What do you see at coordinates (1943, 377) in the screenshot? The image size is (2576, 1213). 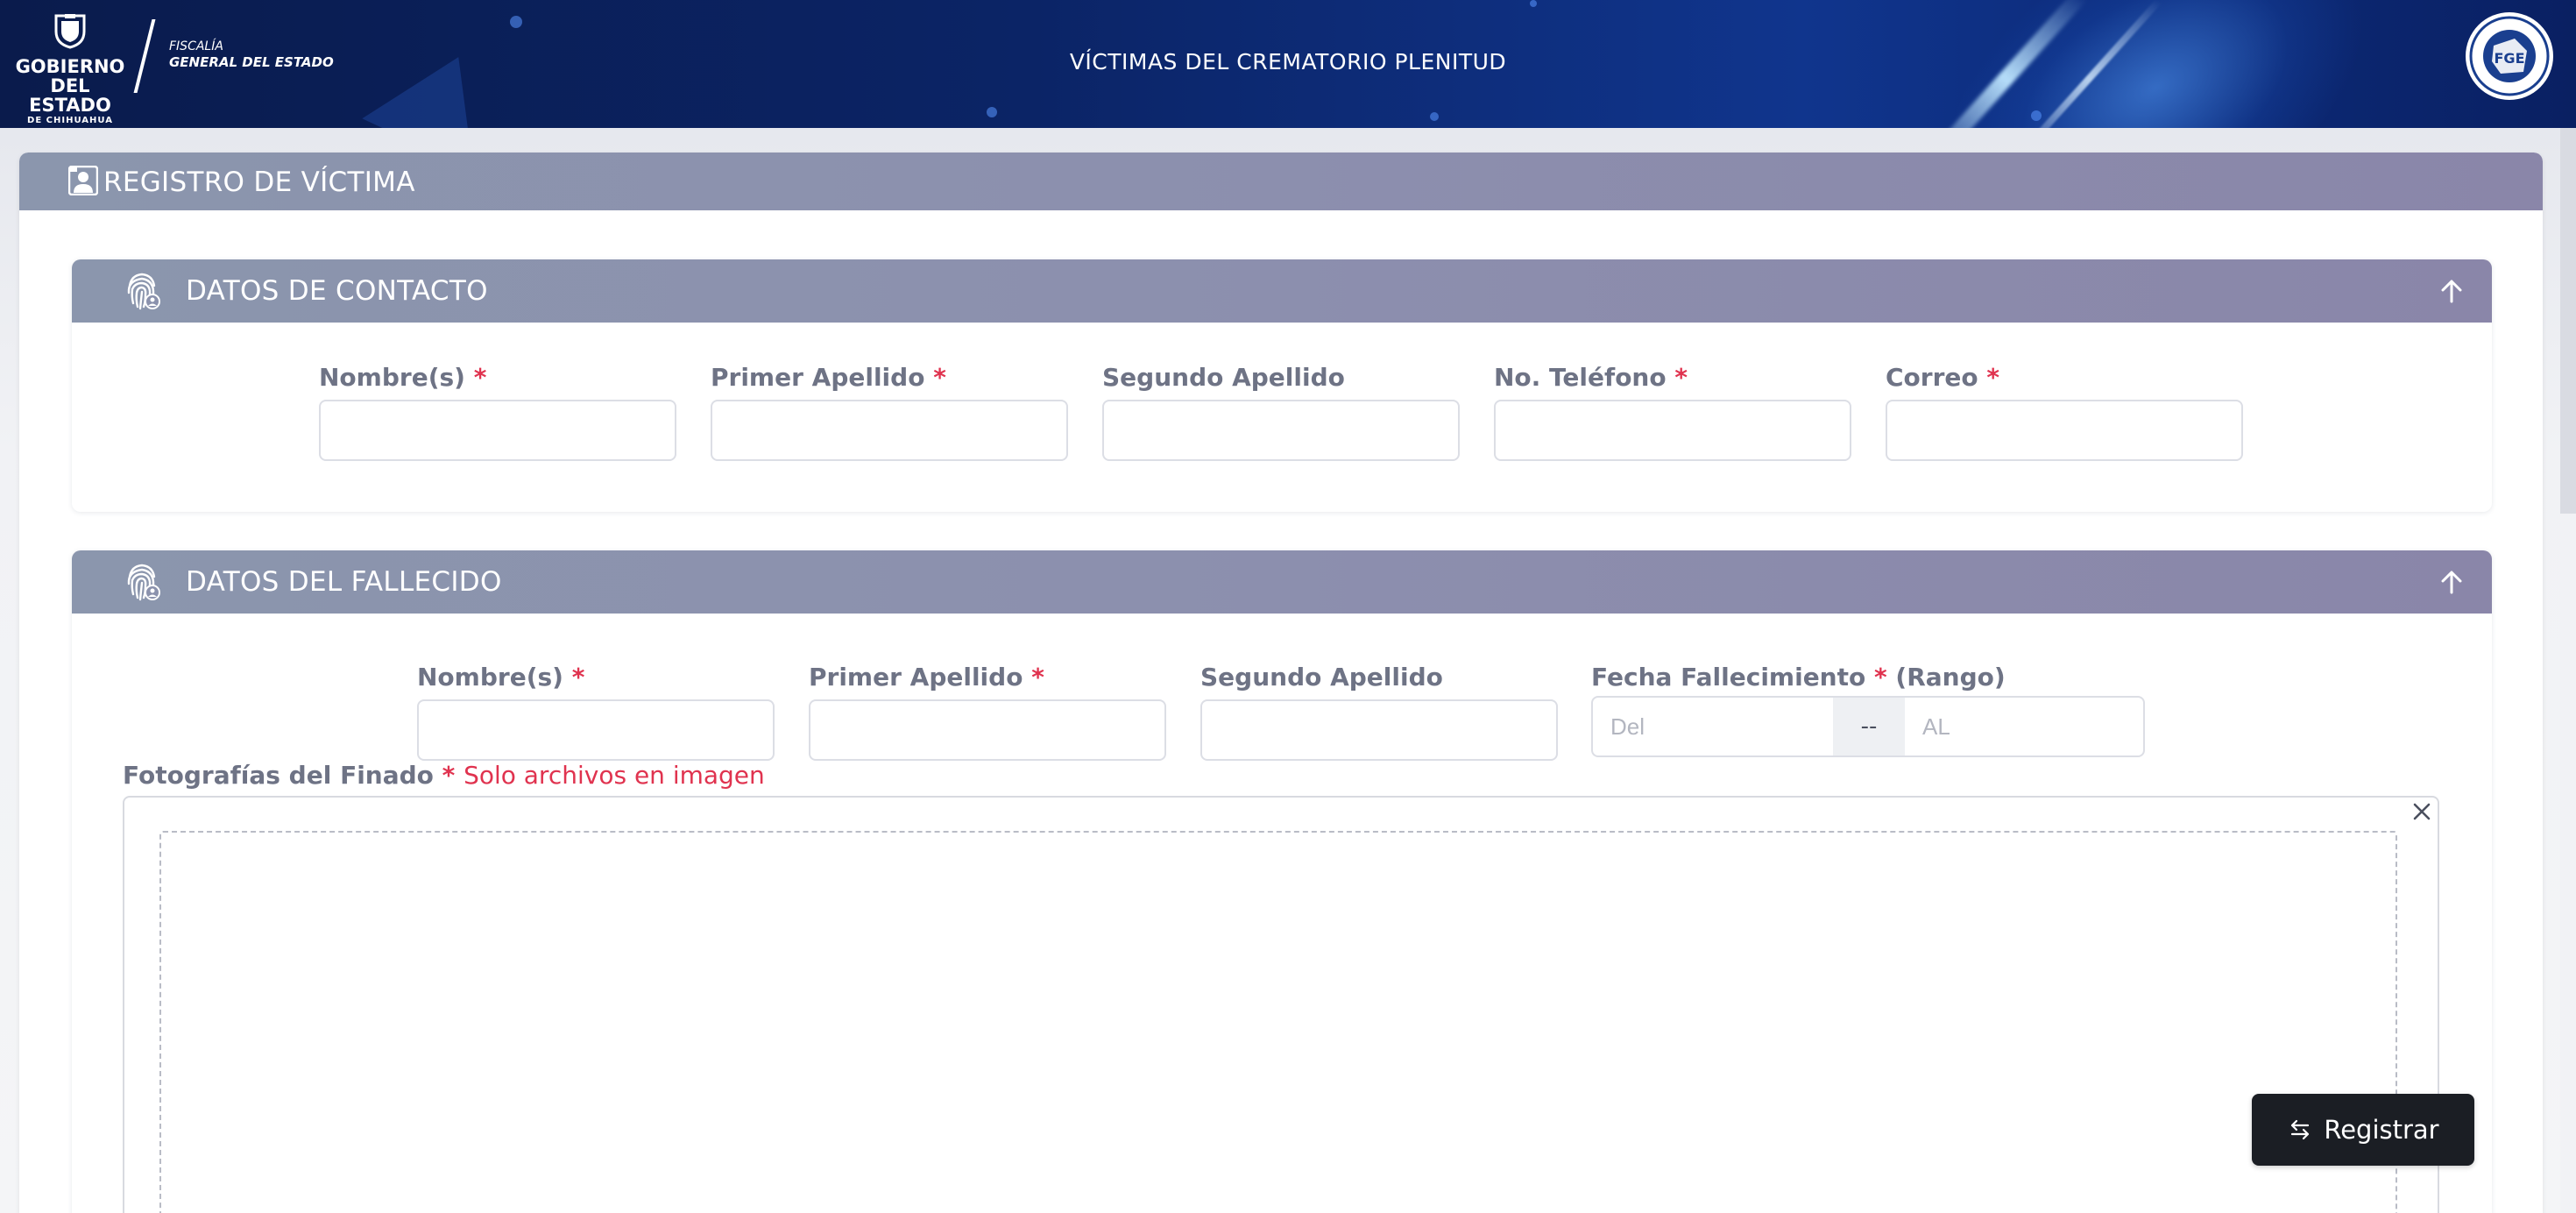 I see `field-label: Correo *` at bounding box center [1943, 377].